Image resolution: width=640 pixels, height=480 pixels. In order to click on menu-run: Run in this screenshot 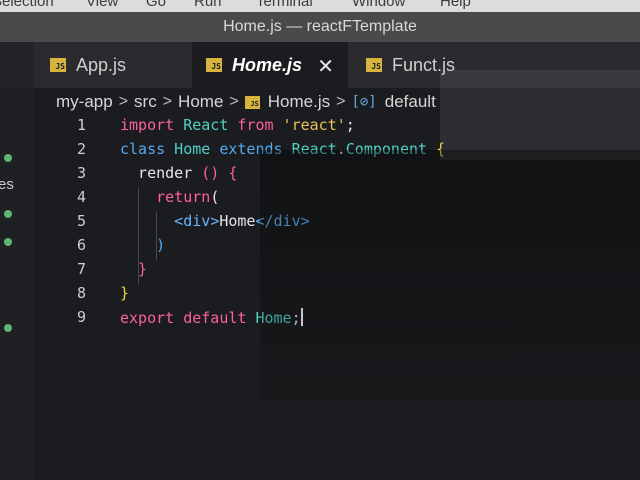, I will do `click(208, 5)`.